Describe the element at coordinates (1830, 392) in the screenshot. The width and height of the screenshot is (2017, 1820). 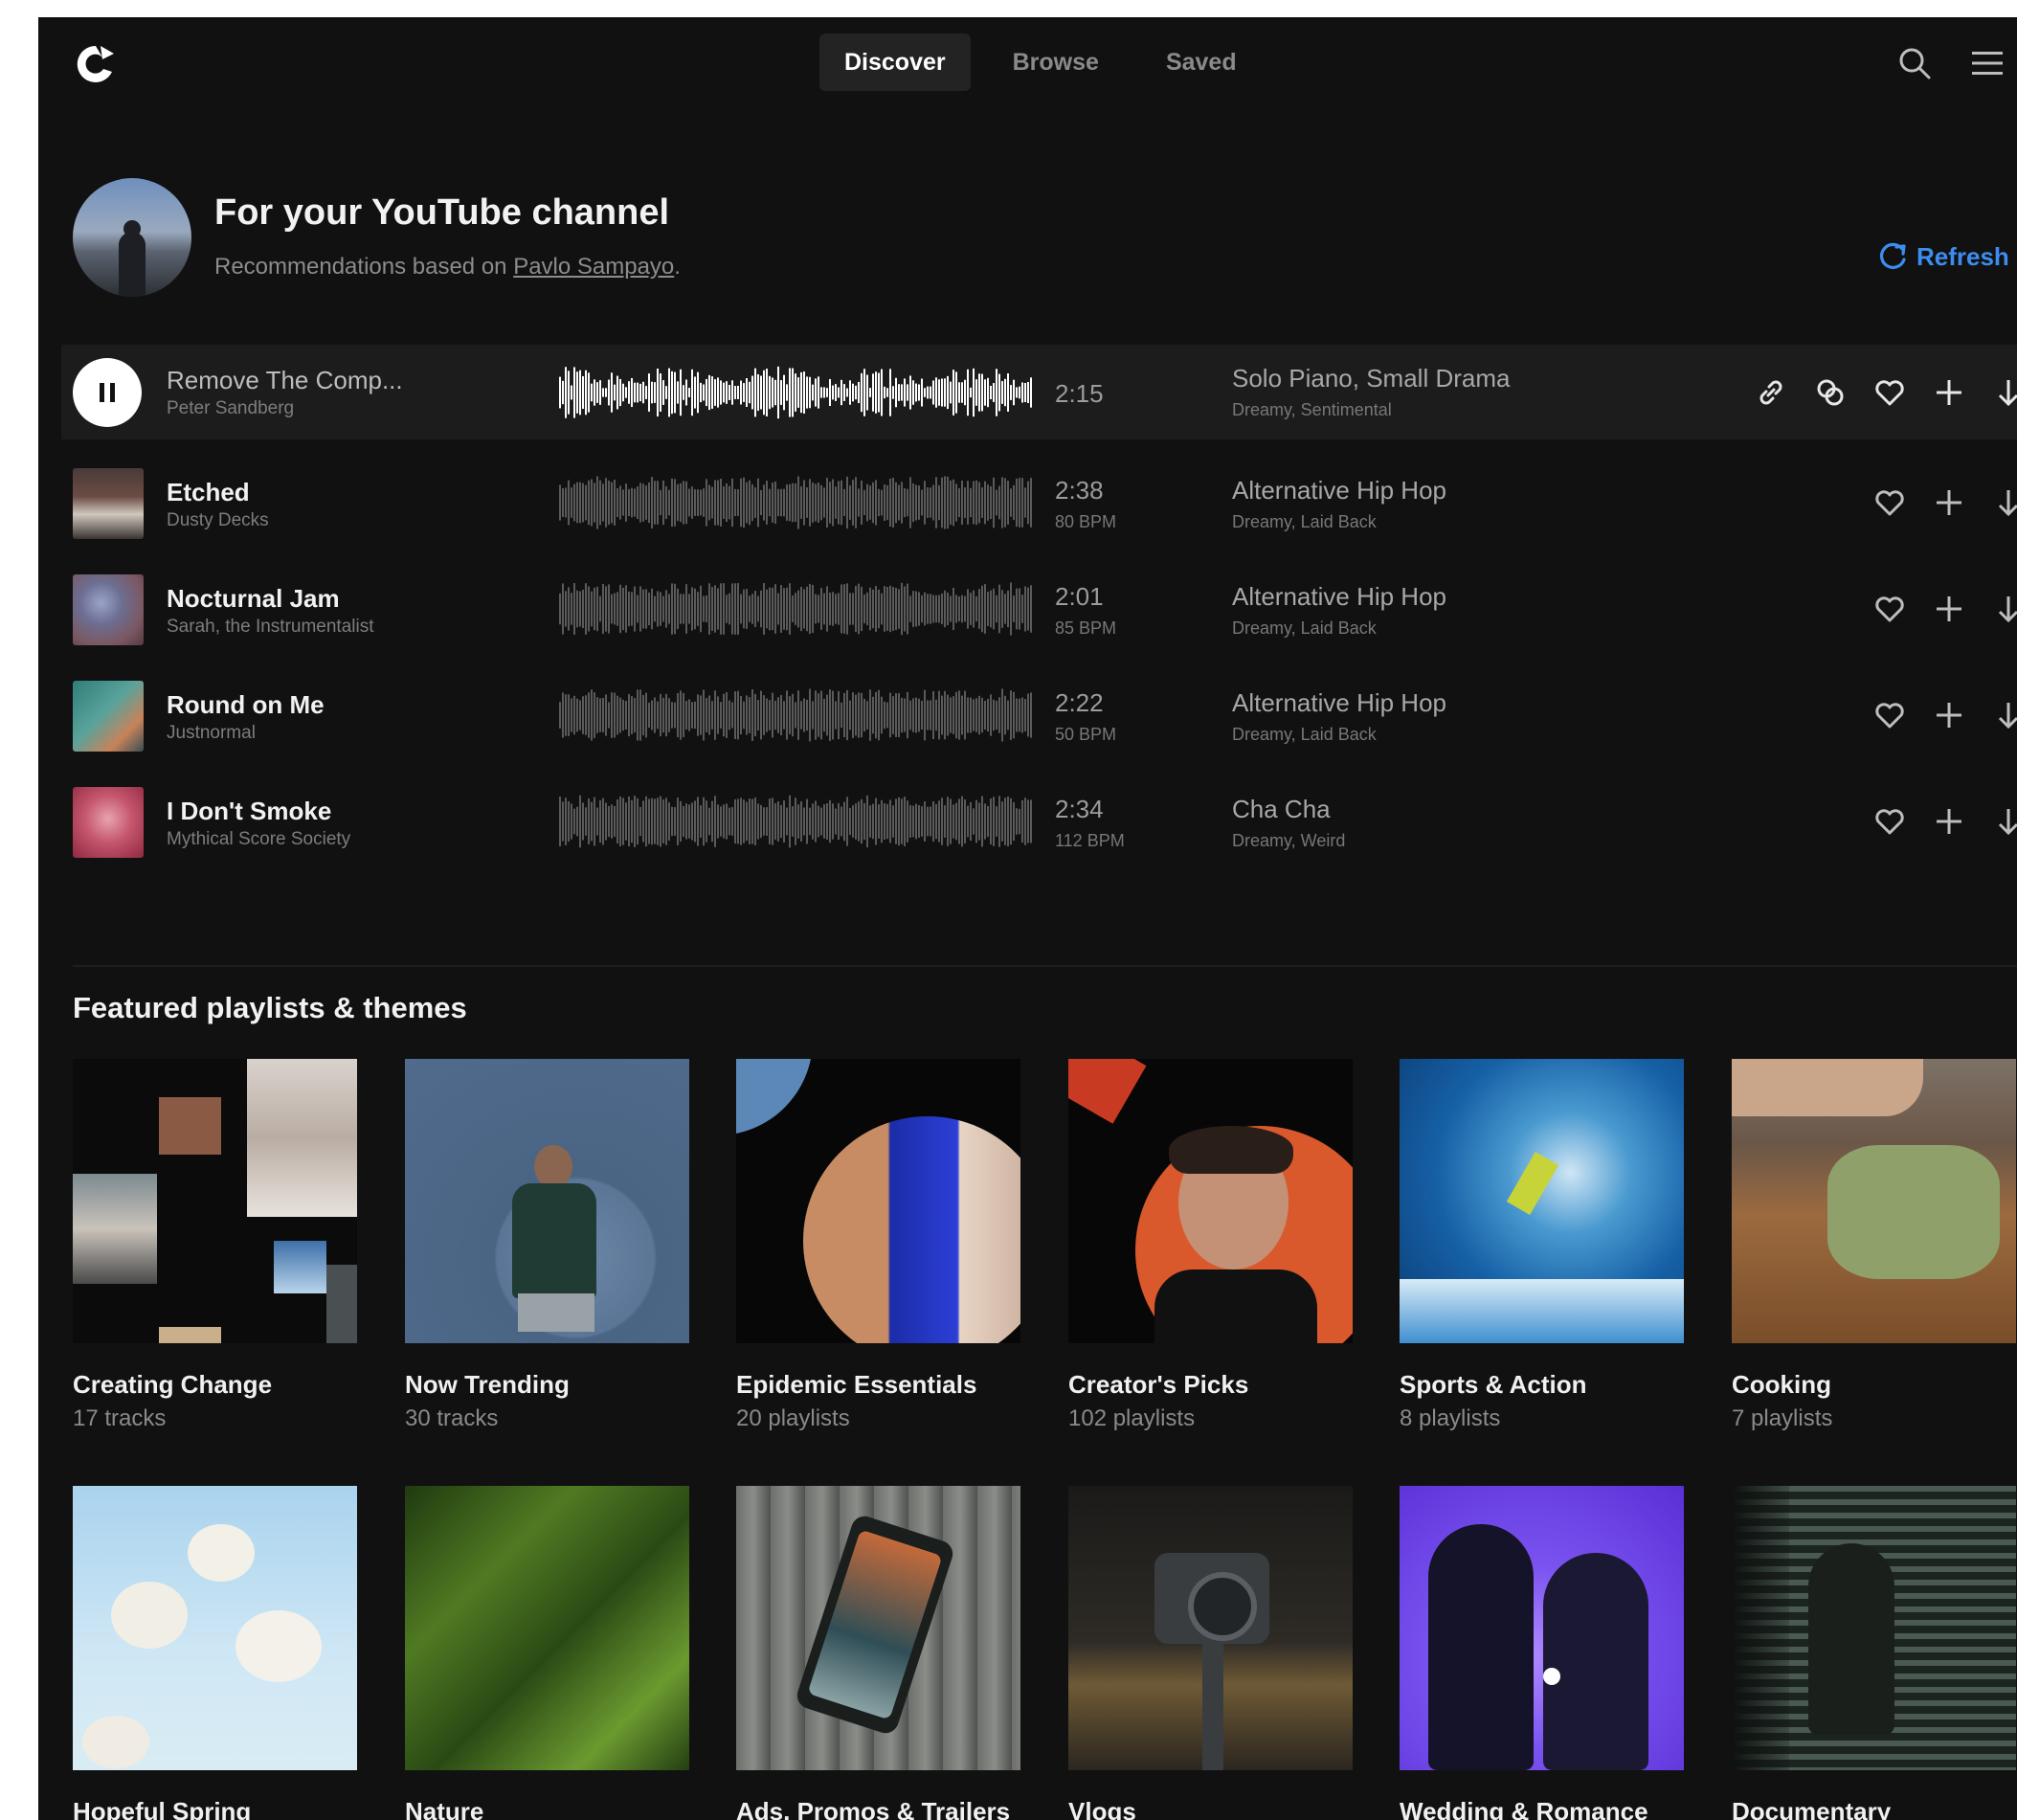
I see `similar-tracks-icon` at that location.